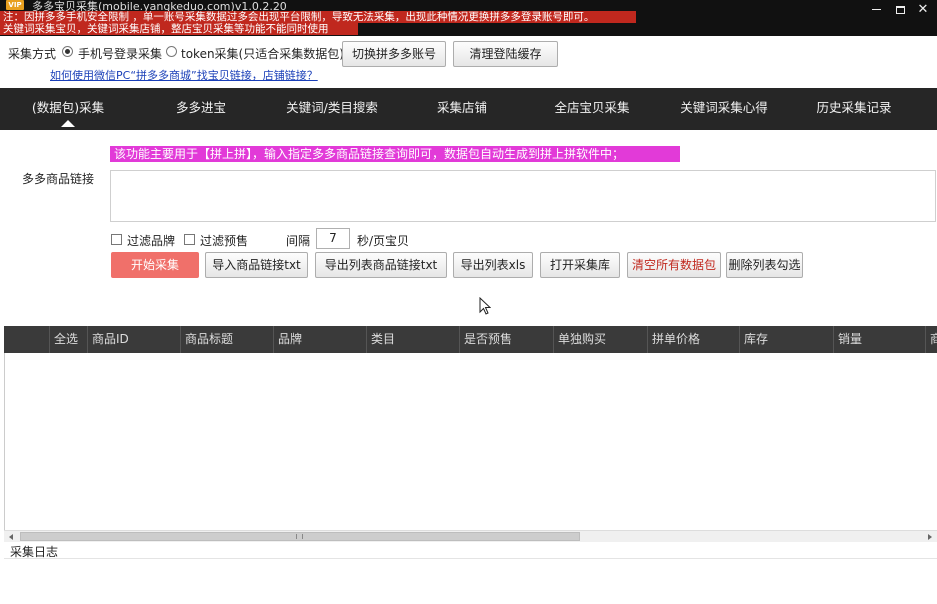 This screenshot has height=604, width=937. Describe the element at coordinates (592, 109) in the screenshot. I see `tab-whole-shop-collect: 全店宝贝采集` at that location.